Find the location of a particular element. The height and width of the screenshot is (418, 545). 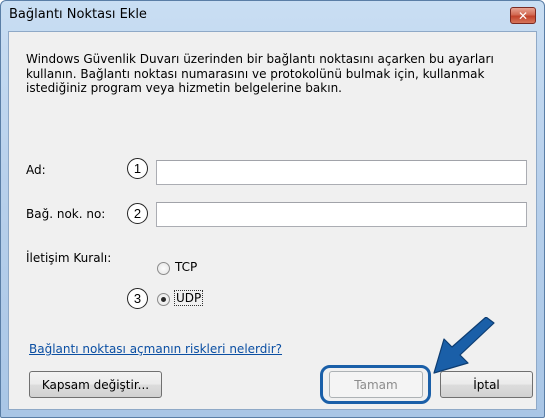

close-icon: ✕ is located at coordinates (523, 15).